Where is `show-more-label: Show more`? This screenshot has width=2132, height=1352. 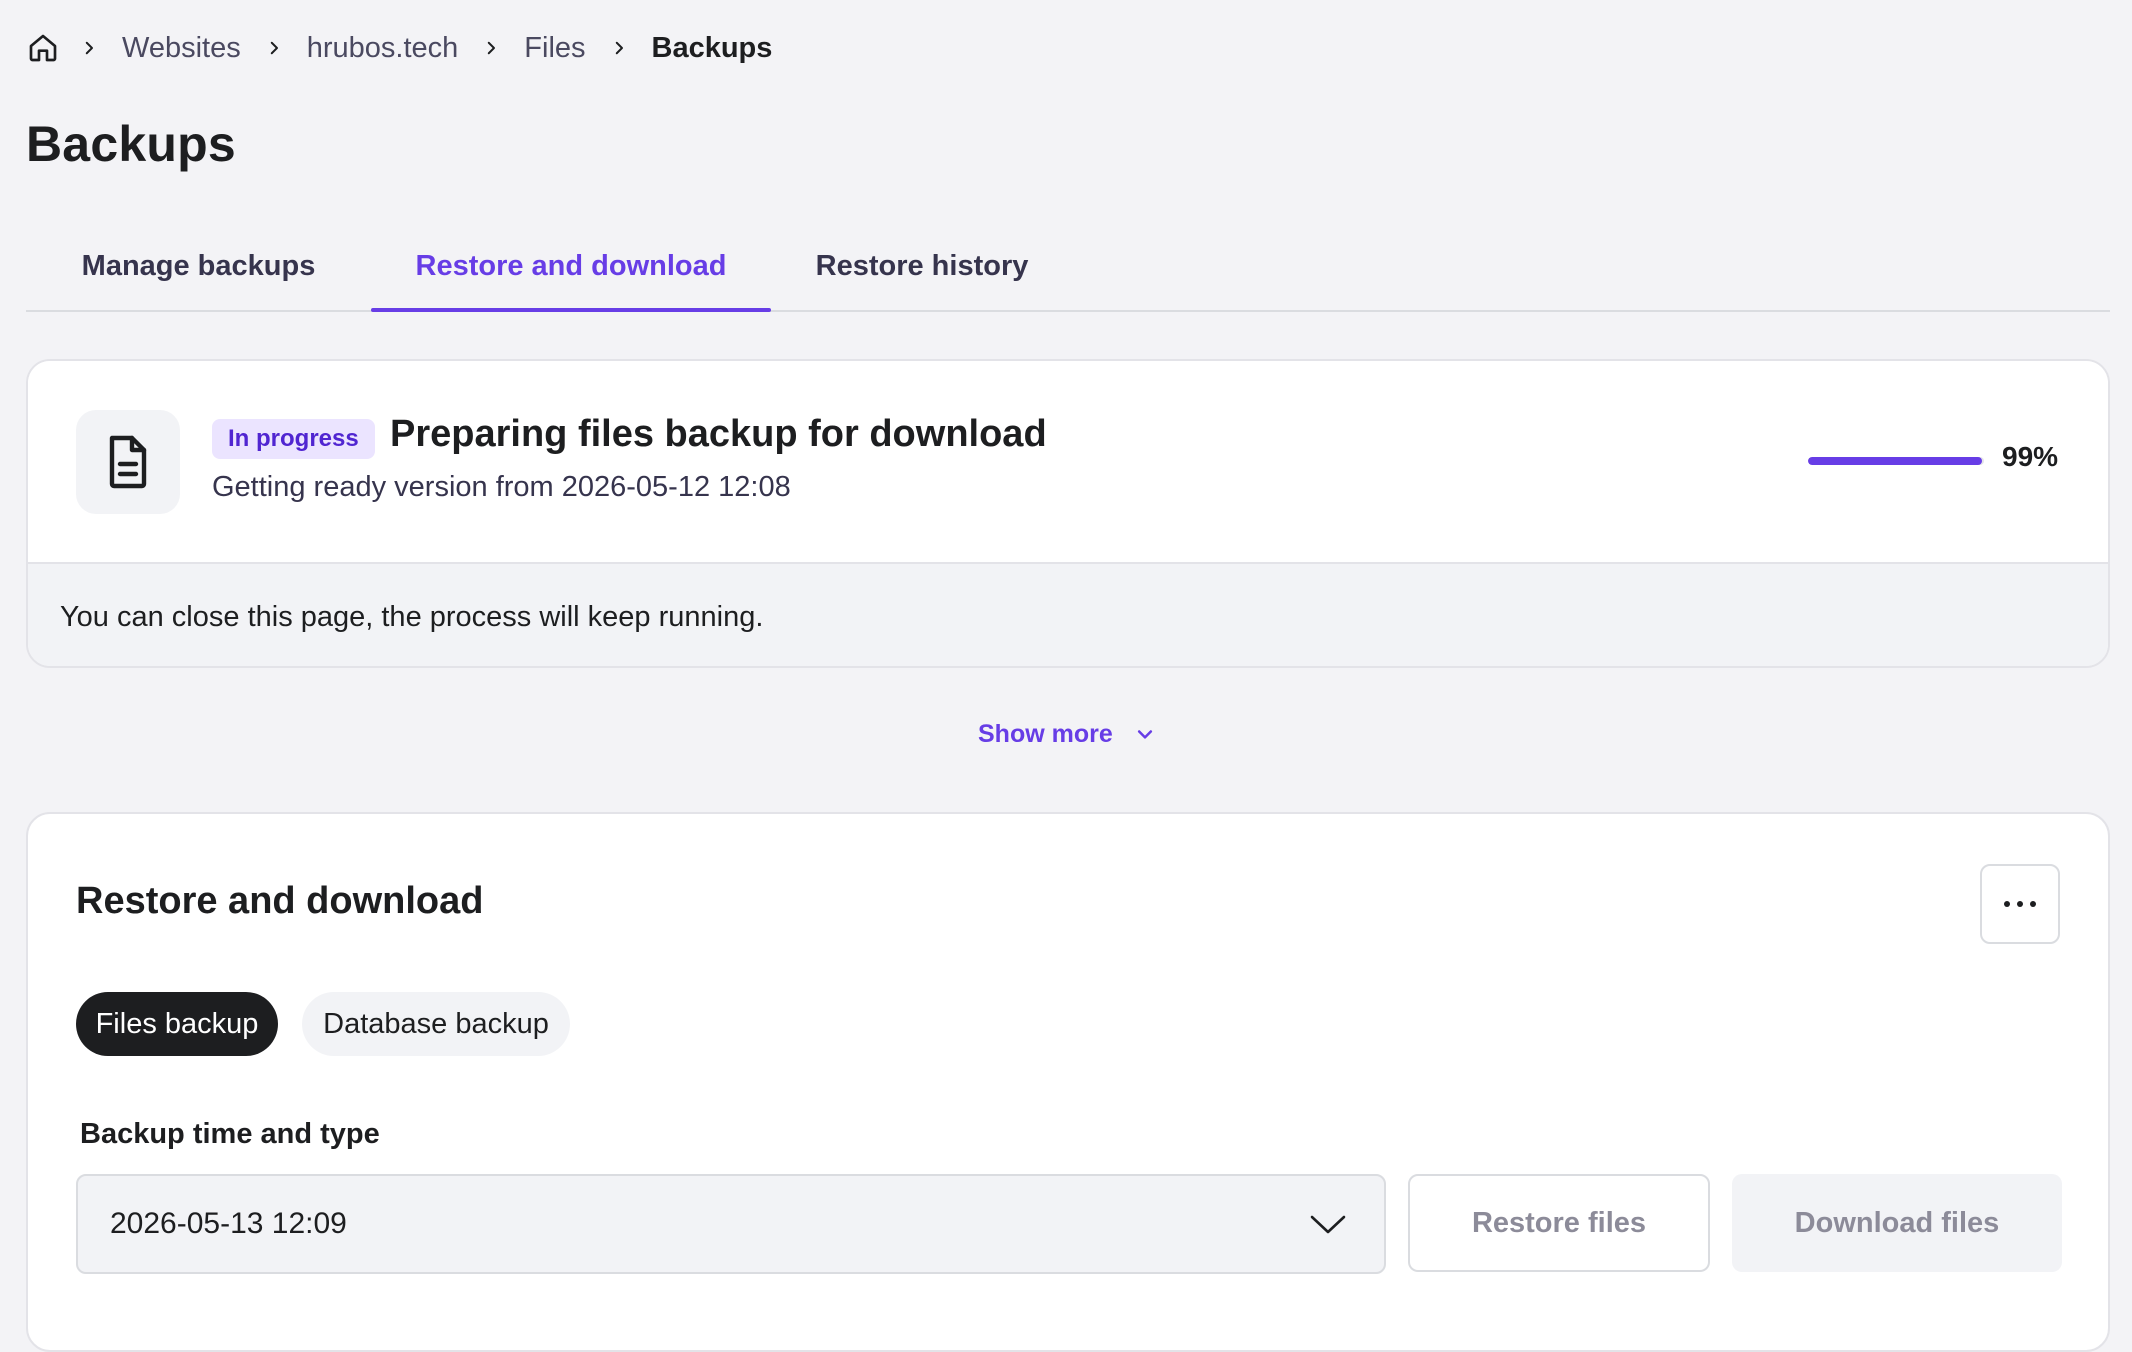
show-more-label: Show more is located at coordinates (1045, 733).